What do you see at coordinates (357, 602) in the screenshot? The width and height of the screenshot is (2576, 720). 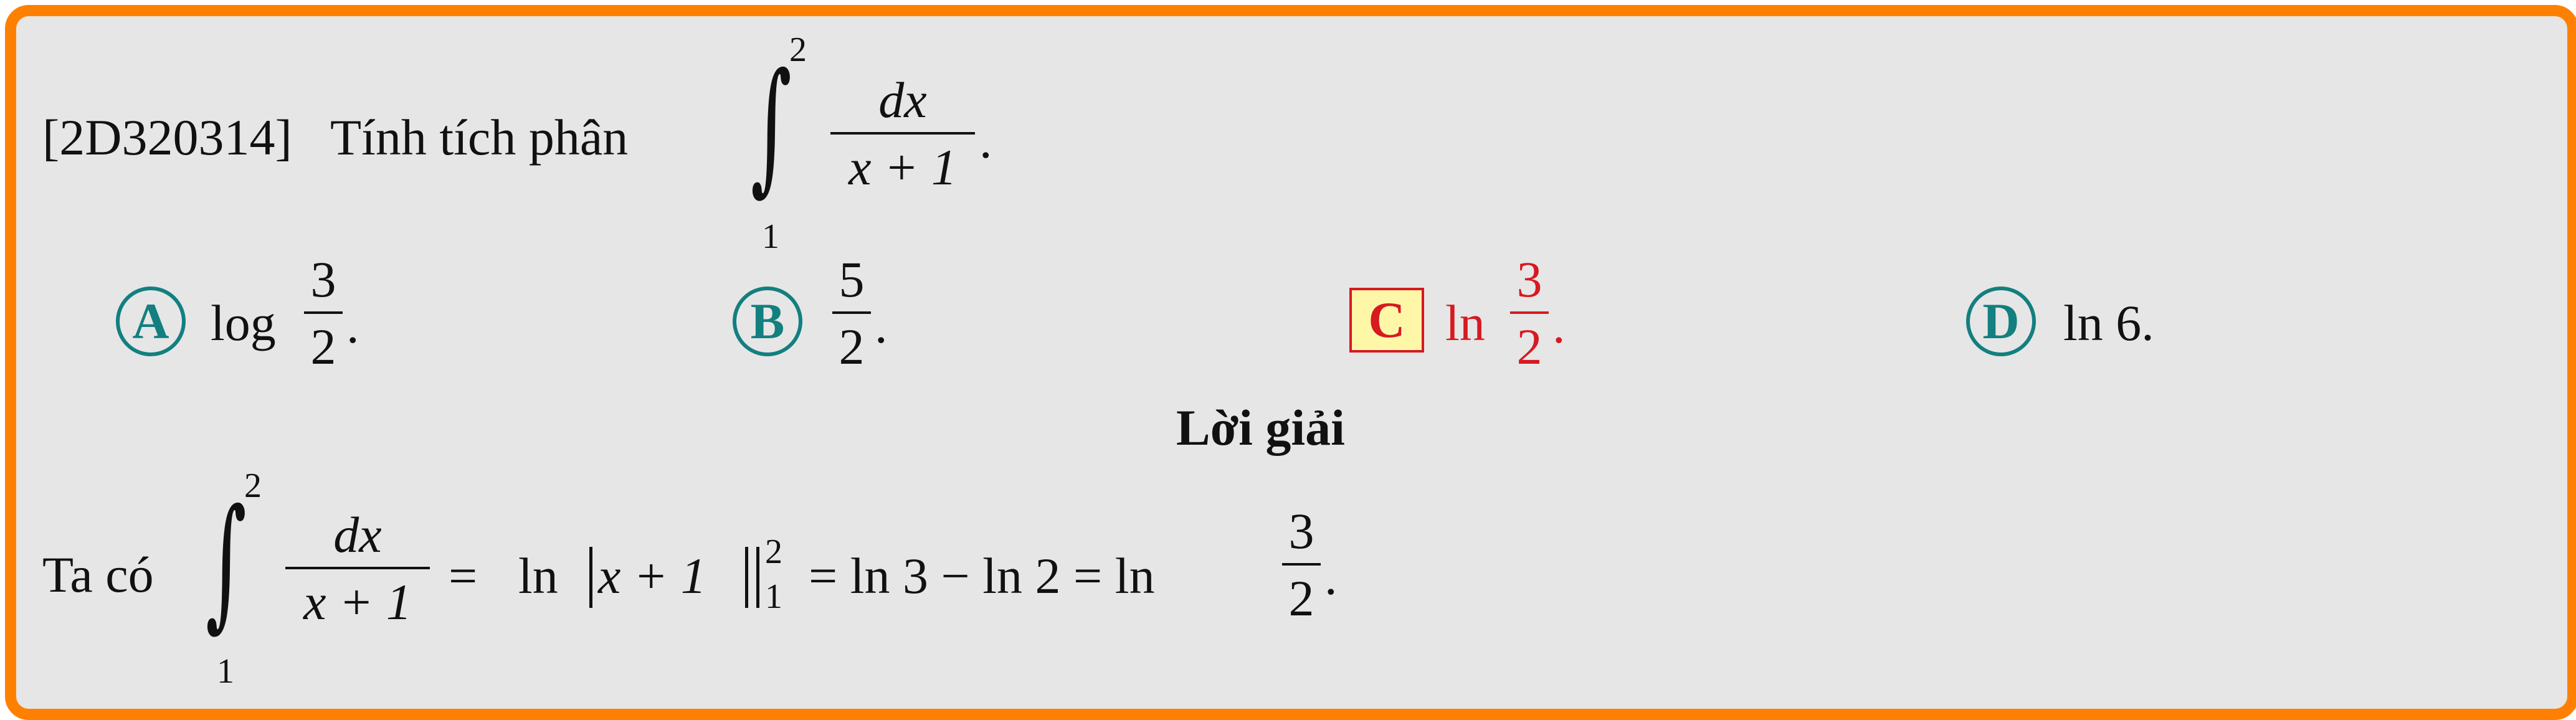 I see `solution-integrand-denominator: x + 1` at bounding box center [357, 602].